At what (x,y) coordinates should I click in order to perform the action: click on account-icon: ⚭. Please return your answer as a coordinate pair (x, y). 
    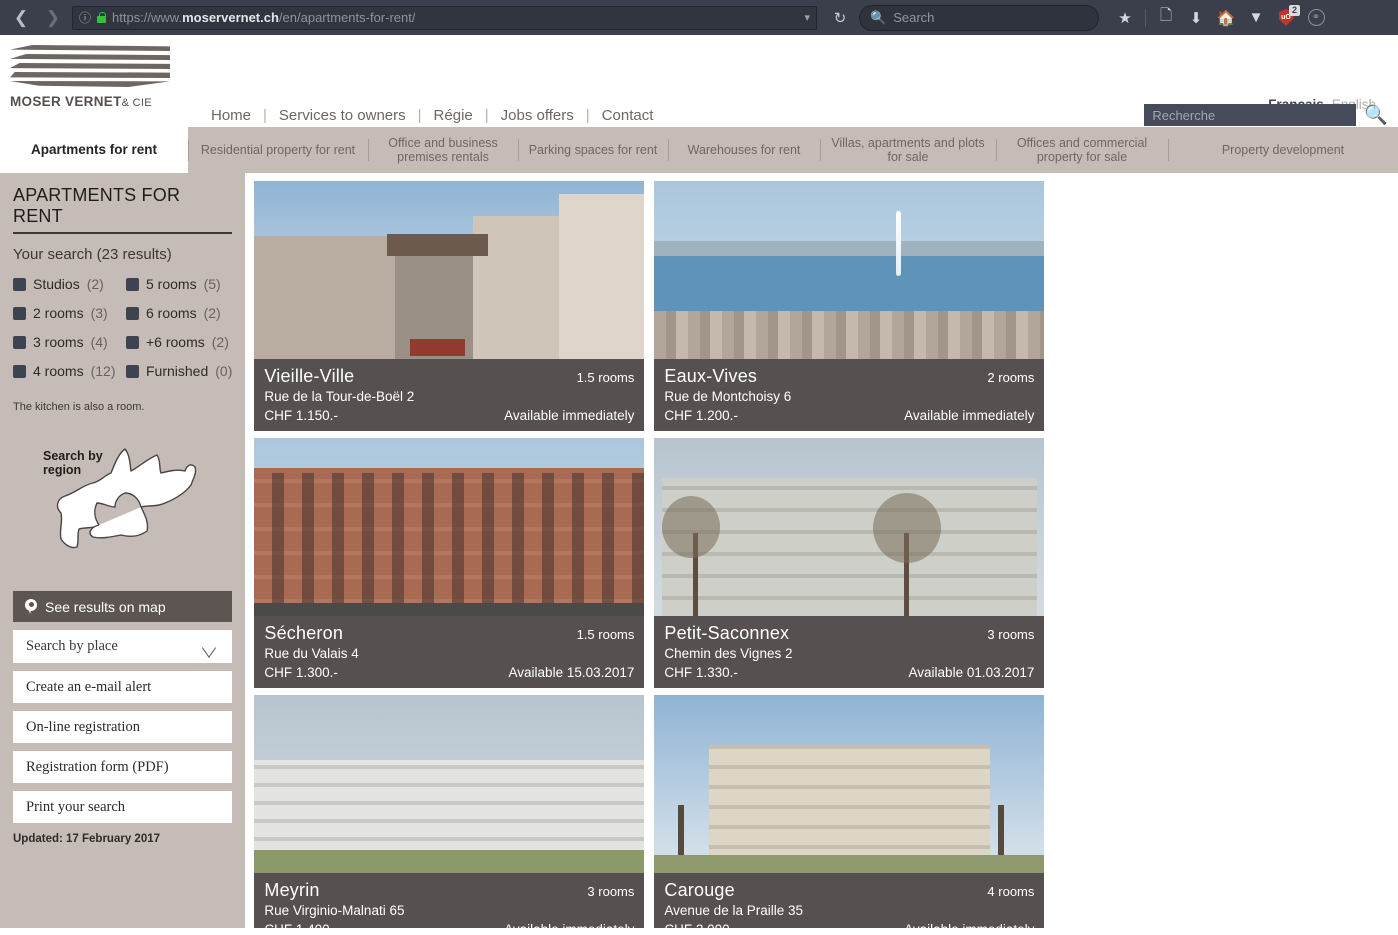
    Looking at the image, I should click on (1316, 18).